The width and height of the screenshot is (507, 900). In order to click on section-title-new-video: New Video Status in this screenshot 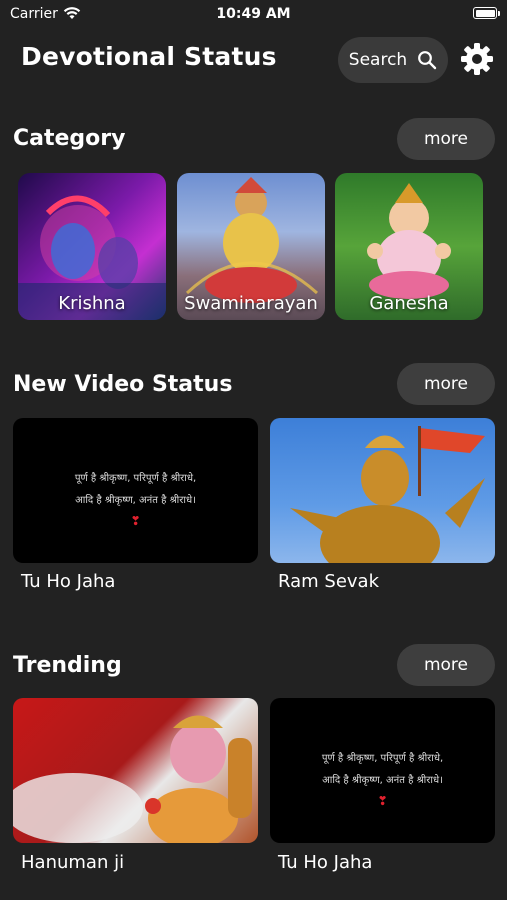, I will do `click(123, 384)`.